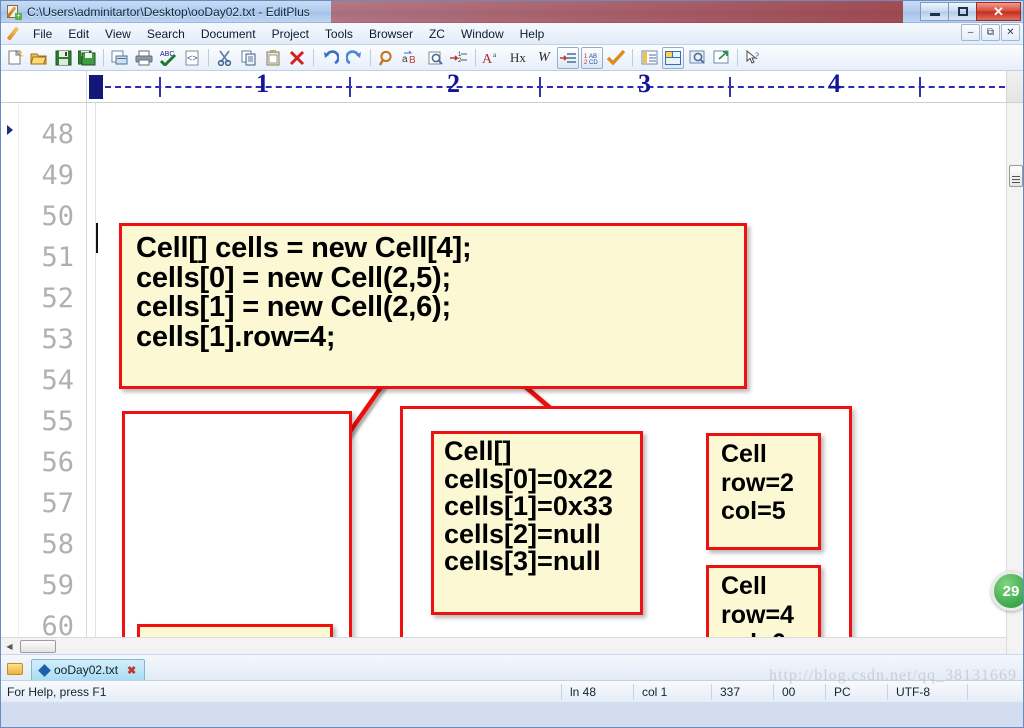 The image size is (1024, 728). I want to click on menu-browser: Browser, so click(391, 34).